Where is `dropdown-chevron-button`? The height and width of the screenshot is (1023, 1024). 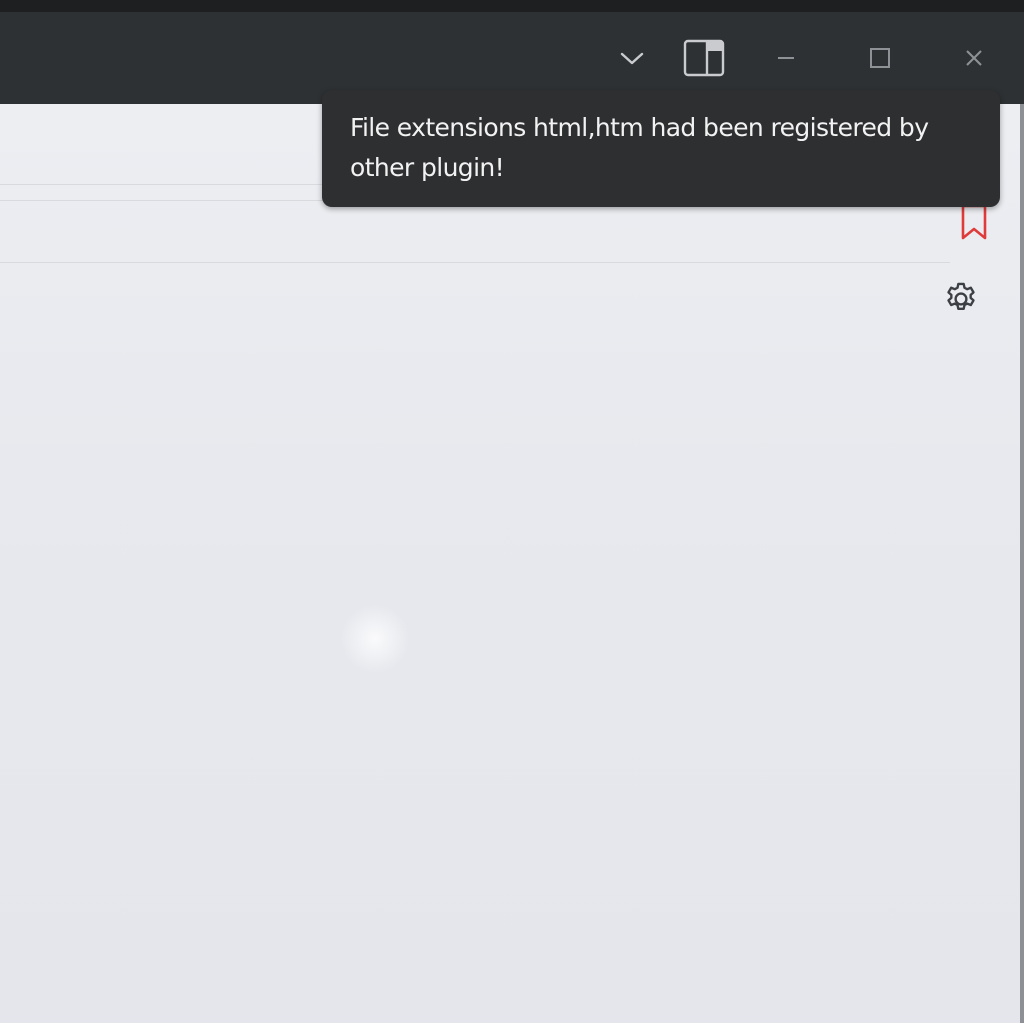
dropdown-chevron-button is located at coordinates (632, 58).